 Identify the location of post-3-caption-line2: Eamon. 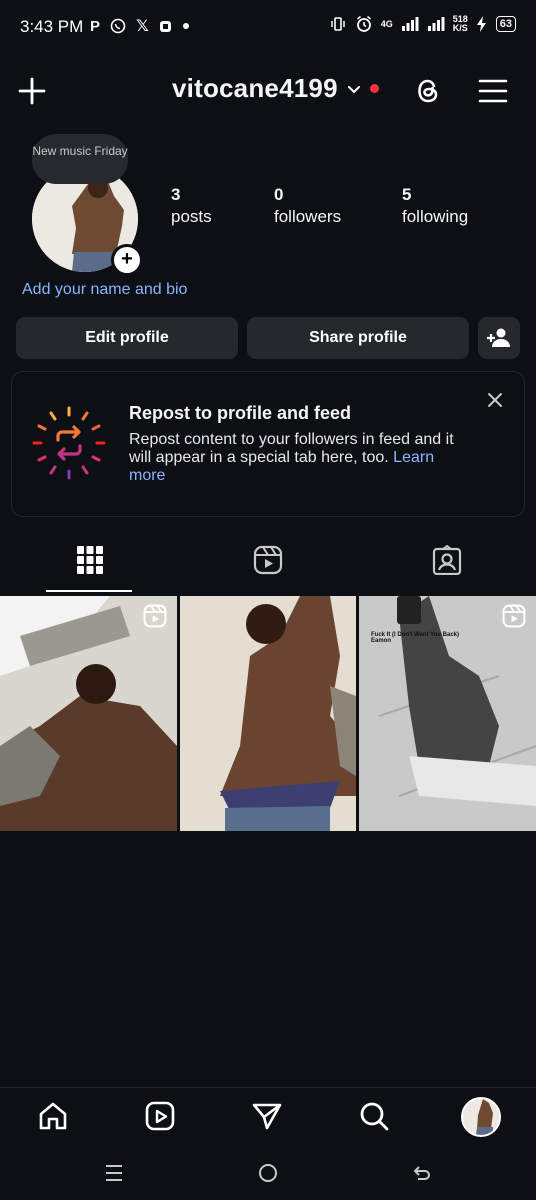
(381, 641).